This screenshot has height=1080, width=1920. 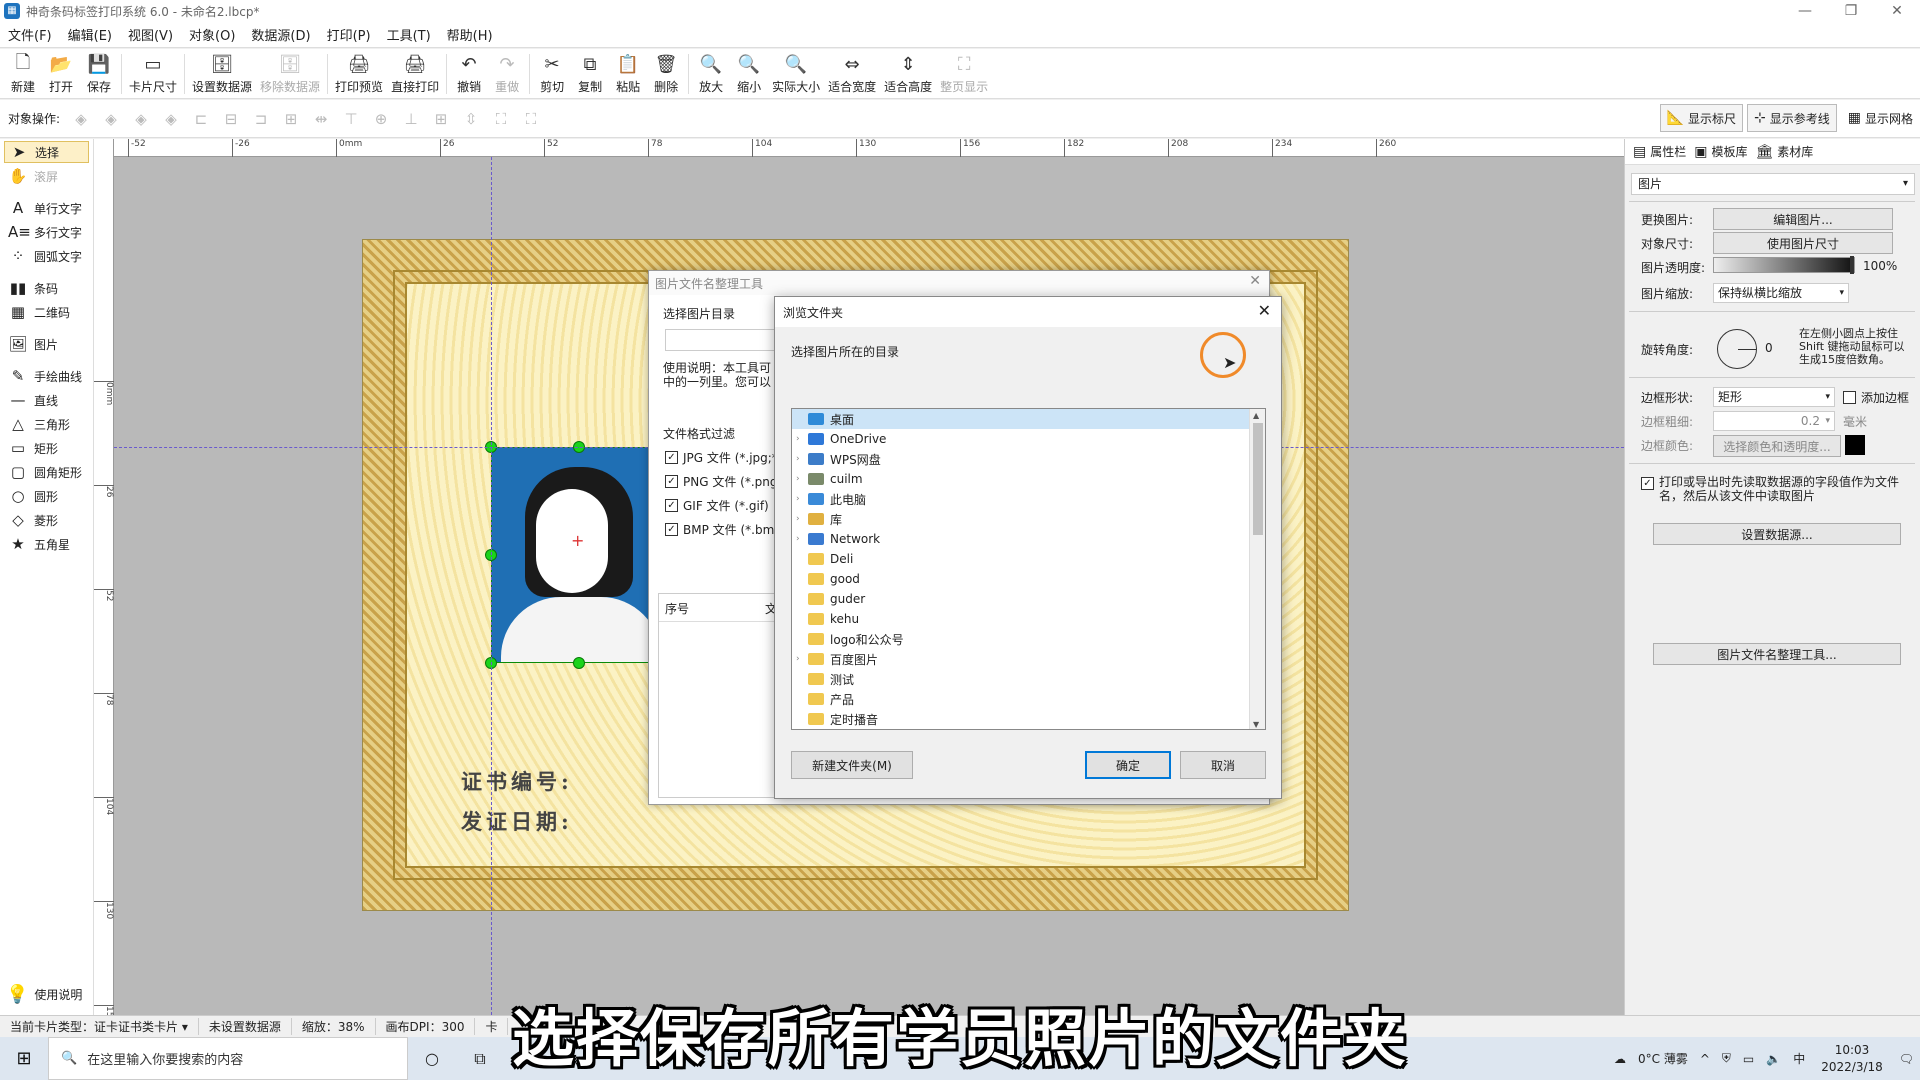 What do you see at coordinates (1264, 310) in the screenshot?
I see `browse-dialog-close-icon: ✕` at bounding box center [1264, 310].